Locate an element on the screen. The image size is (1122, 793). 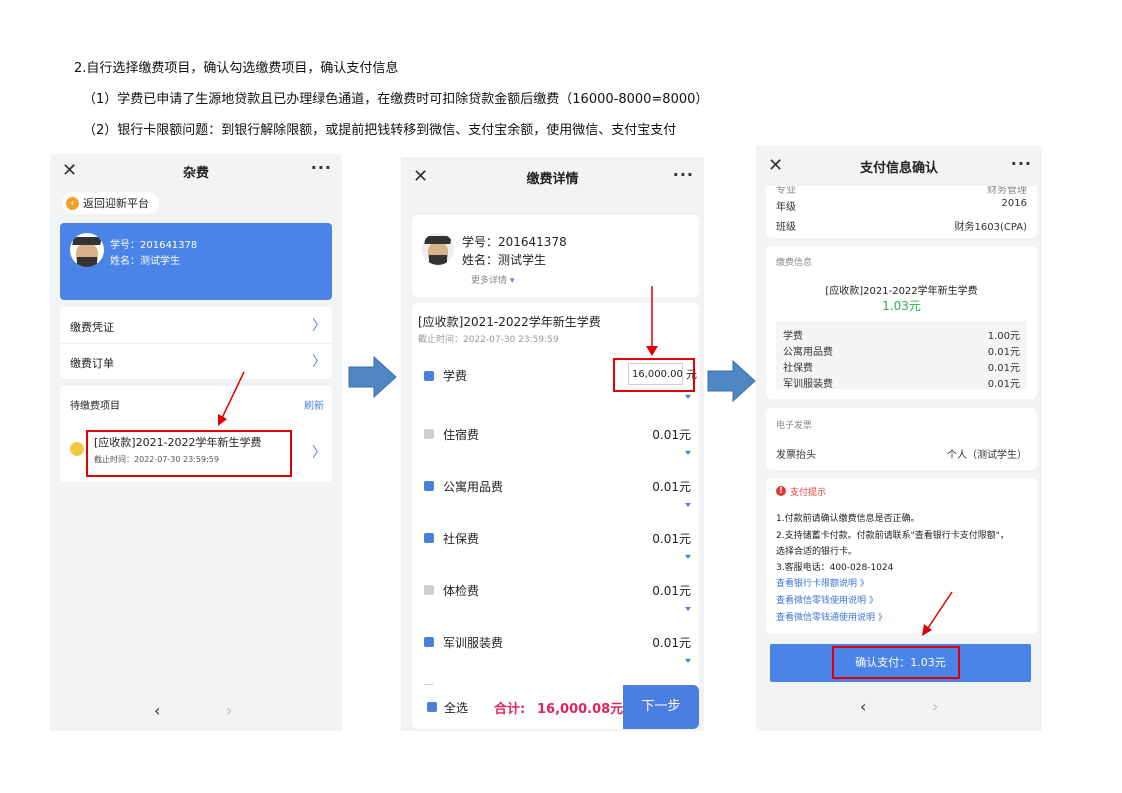
menu-item-receipts: 缴费凭证 〉 is located at coordinates (196, 325).